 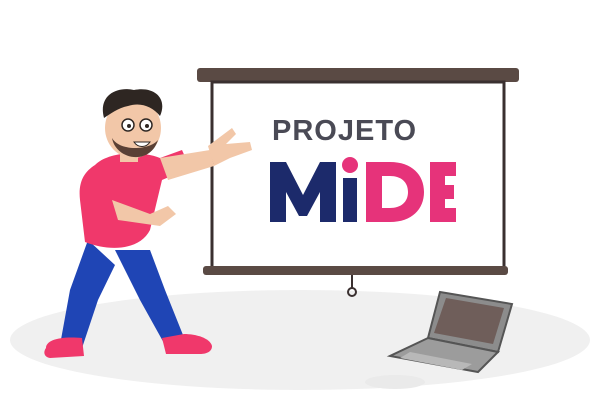 What do you see at coordinates (345, 131) in the screenshot?
I see `logo-title-projeto: PROJETO` at bounding box center [345, 131].